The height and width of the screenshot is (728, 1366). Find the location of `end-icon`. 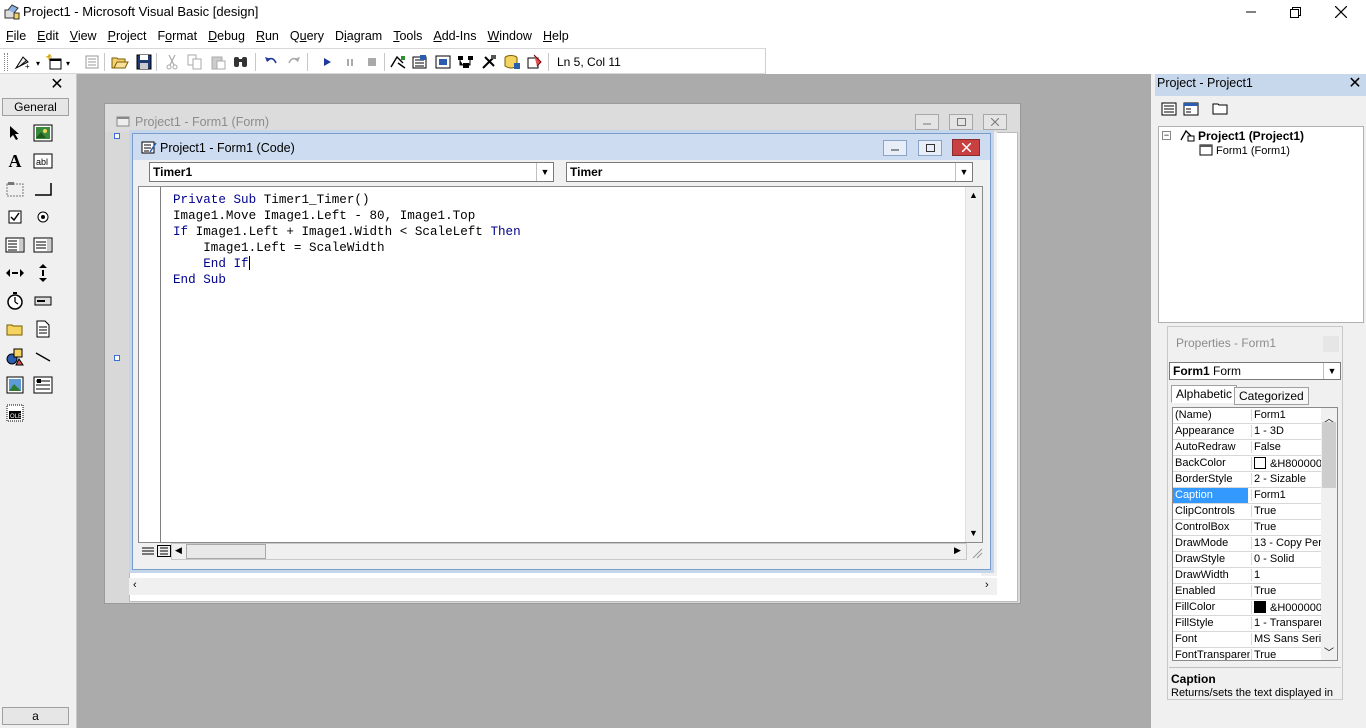

end-icon is located at coordinates (372, 62).